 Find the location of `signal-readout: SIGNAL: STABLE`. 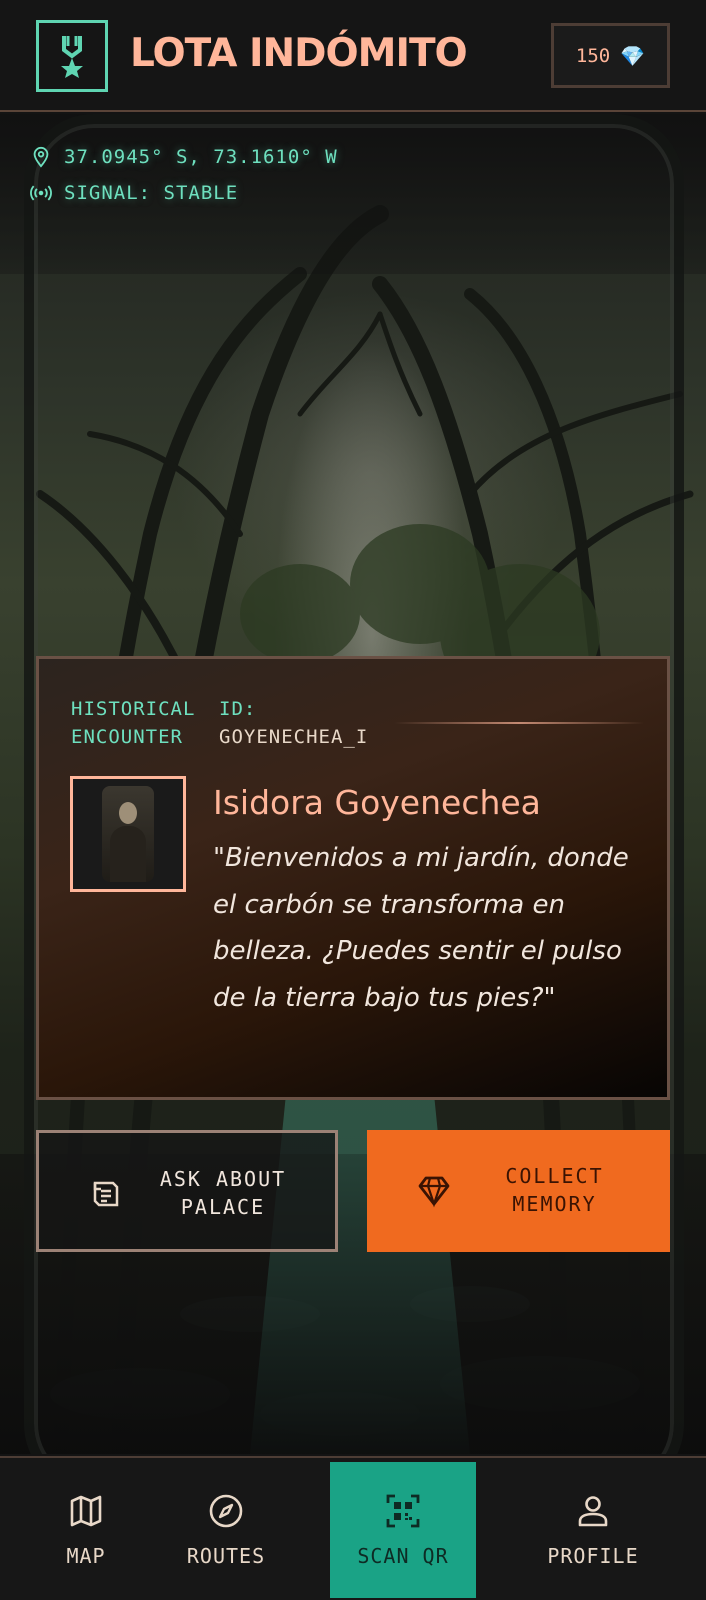

signal-readout: SIGNAL: STABLE is located at coordinates (134, 193).